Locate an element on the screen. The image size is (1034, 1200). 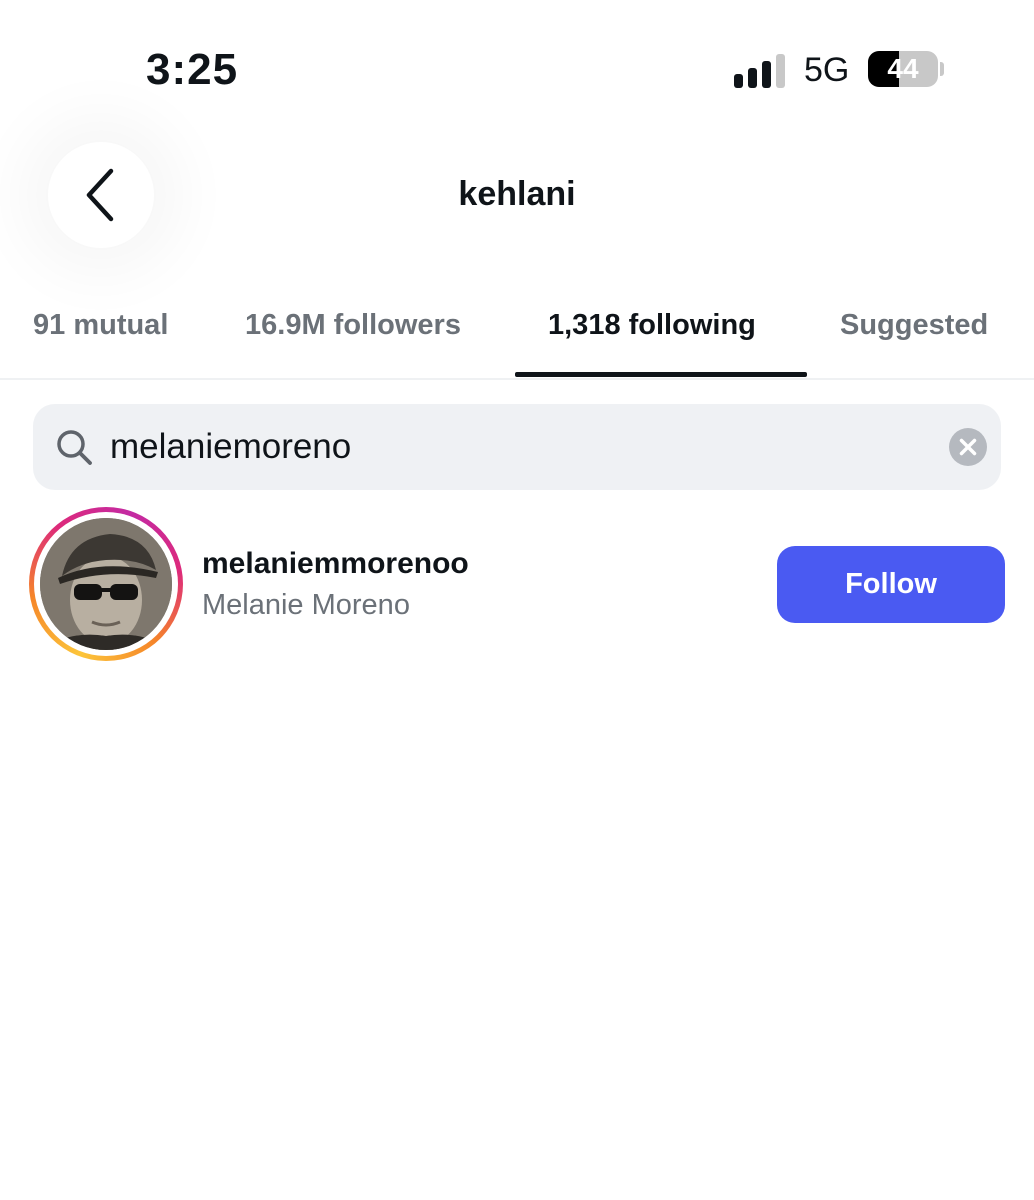
avatar is located at coordinates (106, 584).